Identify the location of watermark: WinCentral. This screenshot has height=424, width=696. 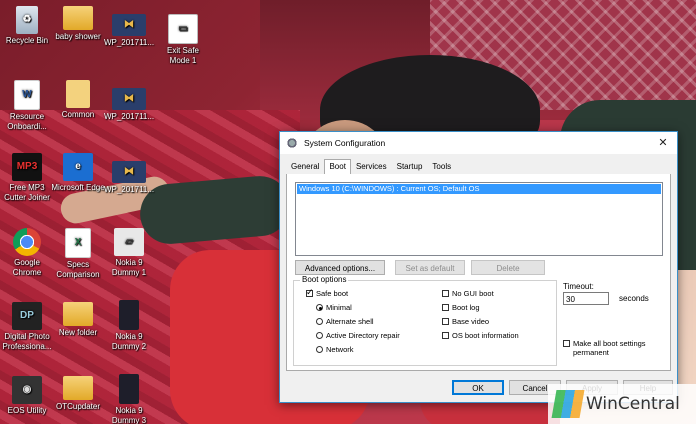
(622, 404).